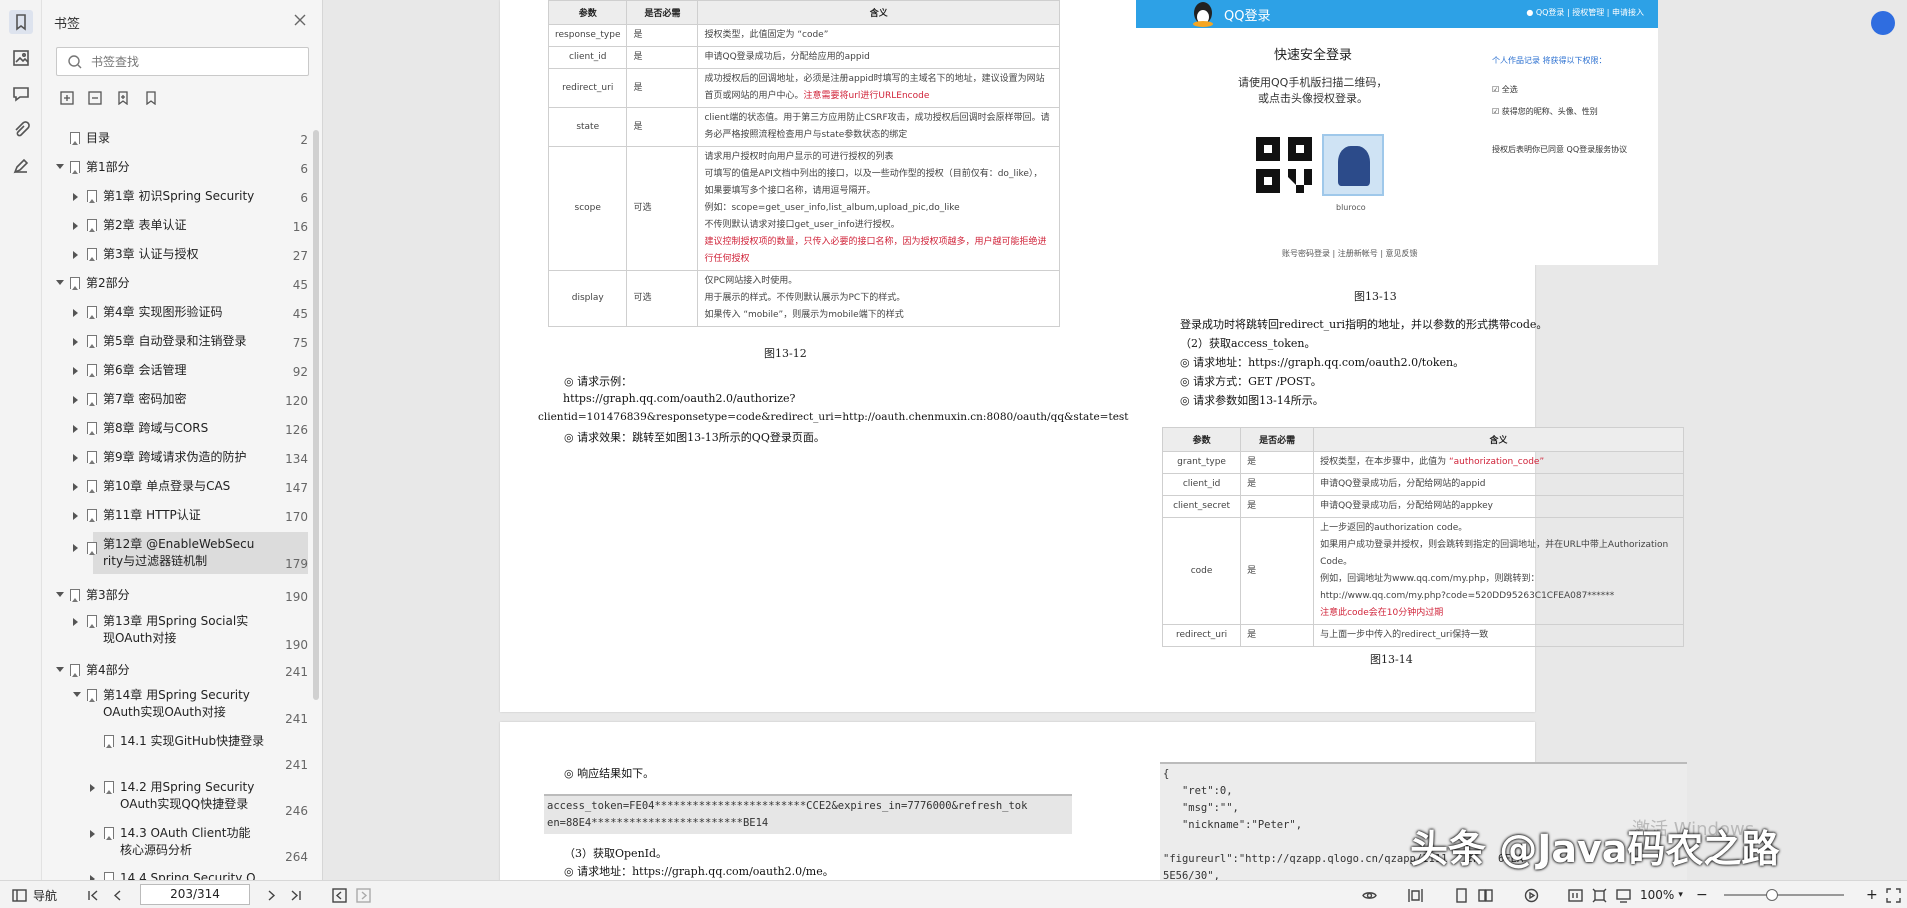 This screenshot has height=908, width=1907. Describe the element at coordinates (799, 157) in the screenshot. I see `cell-line: 请求用户授权时向用户显示的可进行授权的列表` at that location.